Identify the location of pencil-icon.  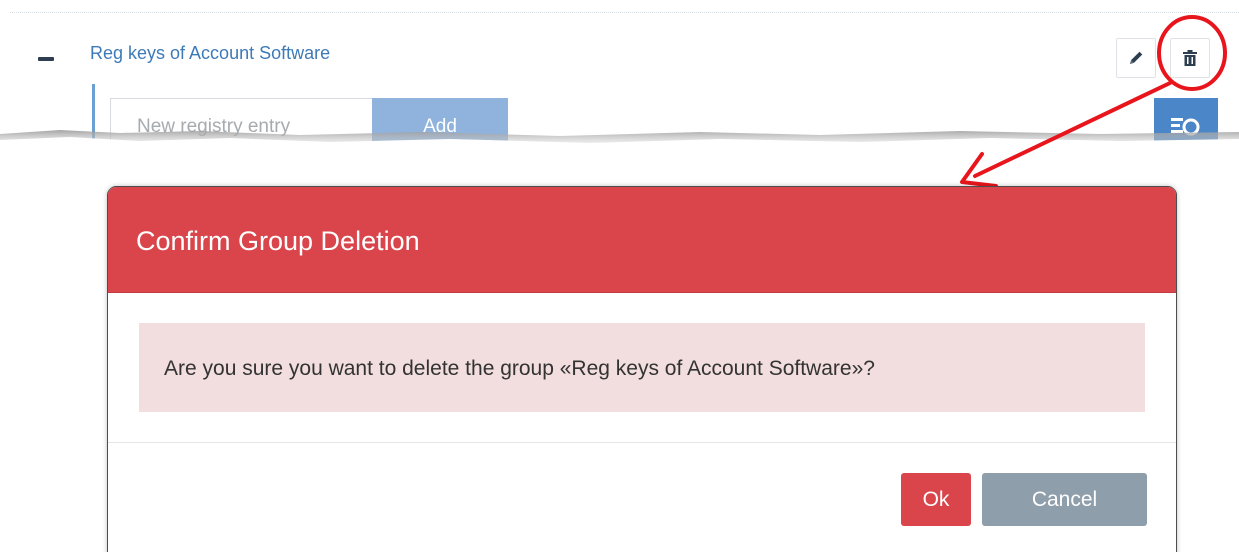
(1136, 57).